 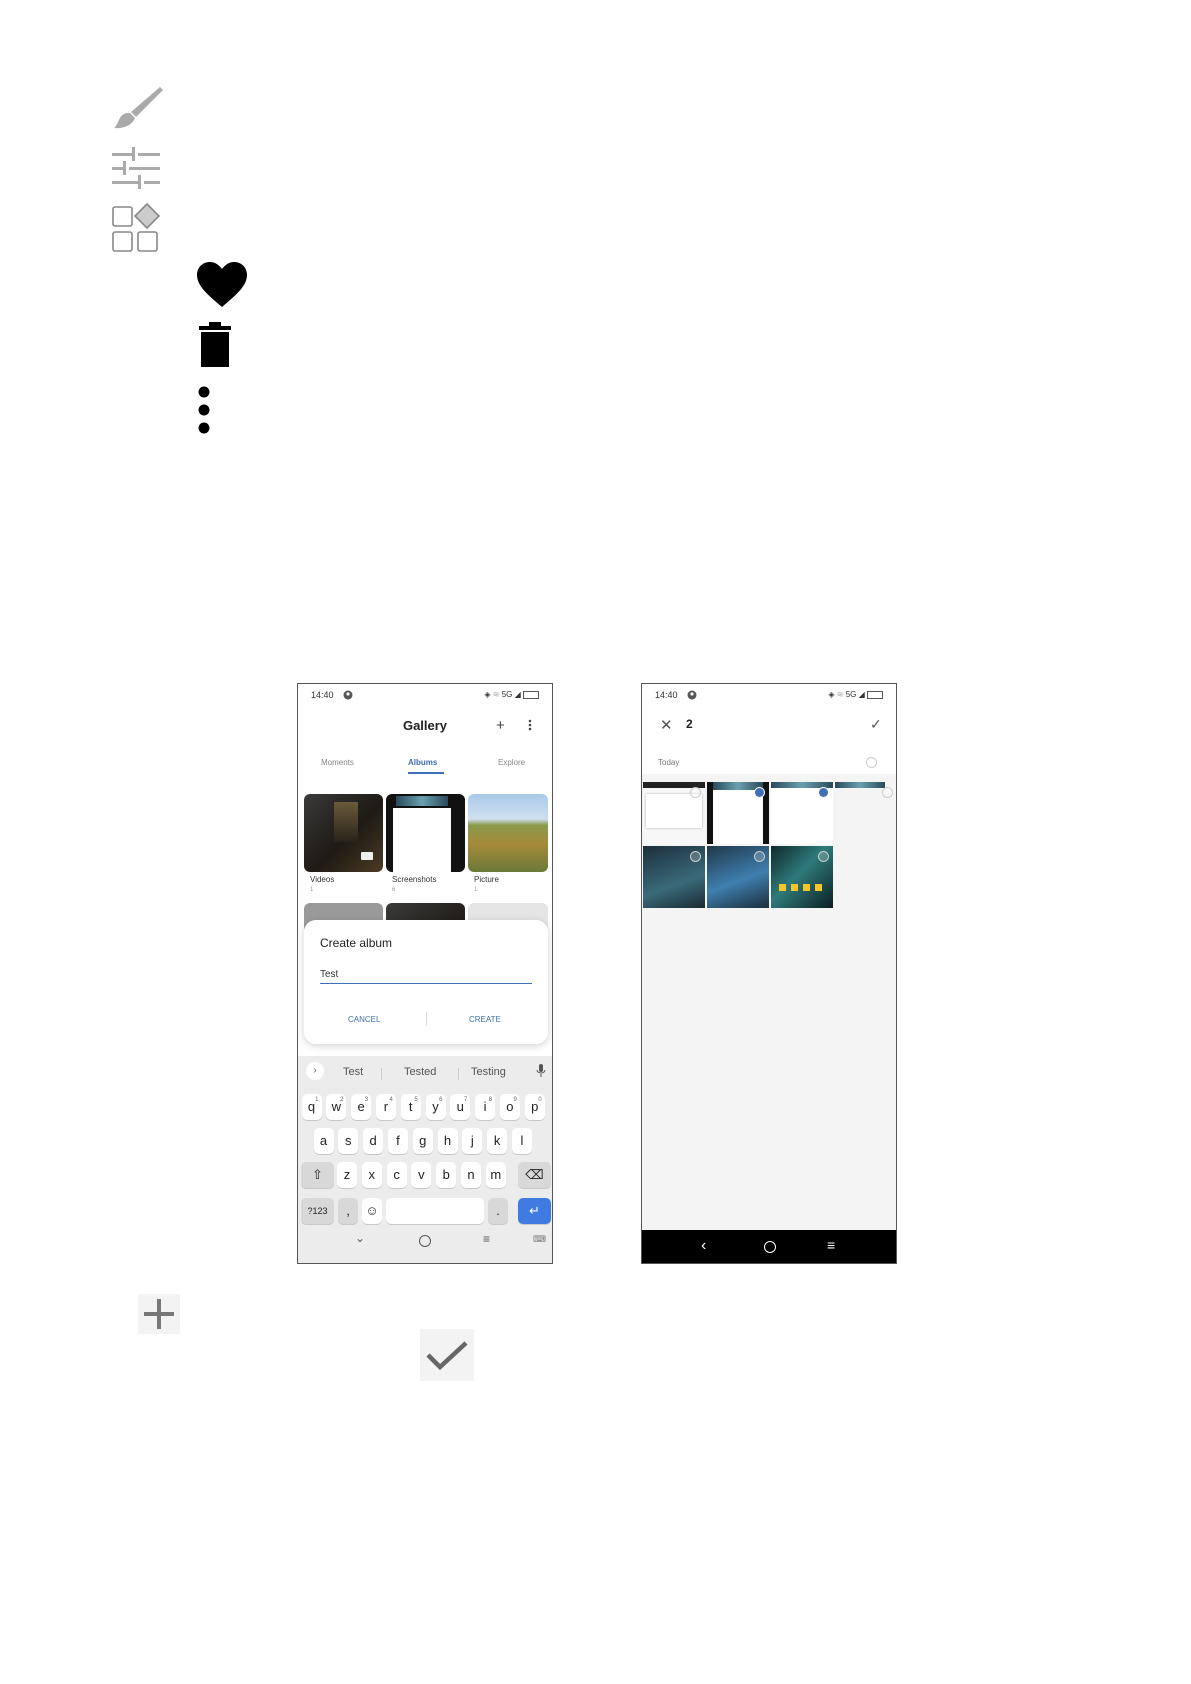 I want to click on key-x: x, so click(x=371, y=1175).